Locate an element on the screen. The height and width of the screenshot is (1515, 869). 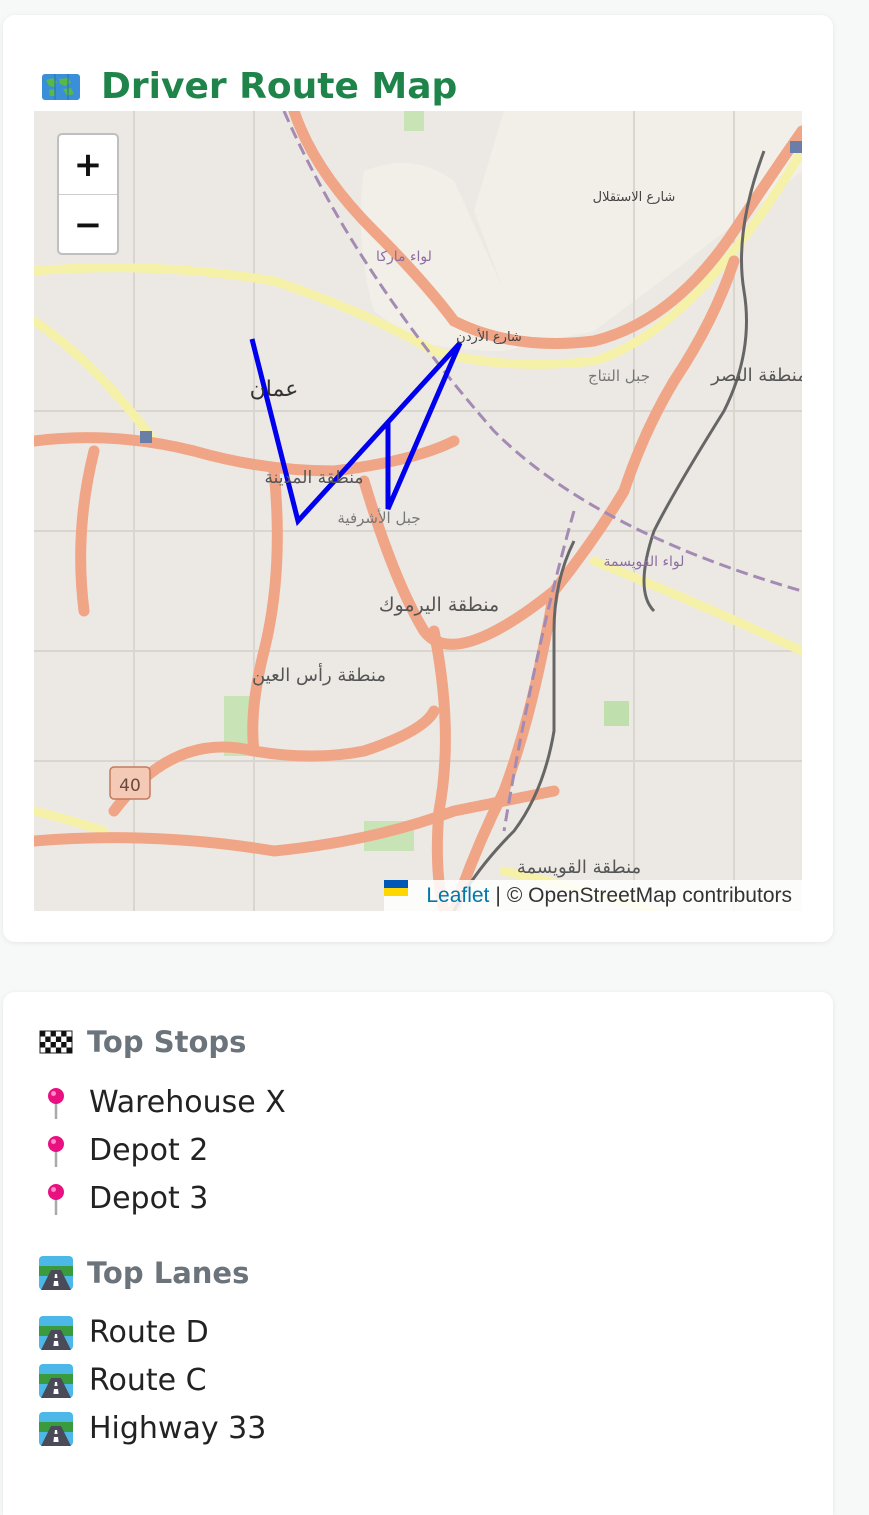
zoom-out-button: − is located at coordinates (88, 224).